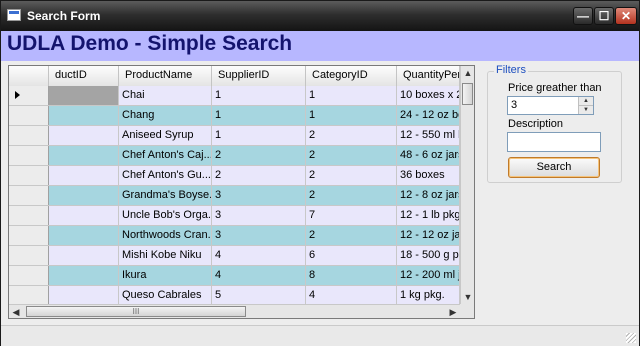  Describe the element at coordinates (351, 76) in the screenshot. I see `column-header-category-id: CategoryID` at that location.